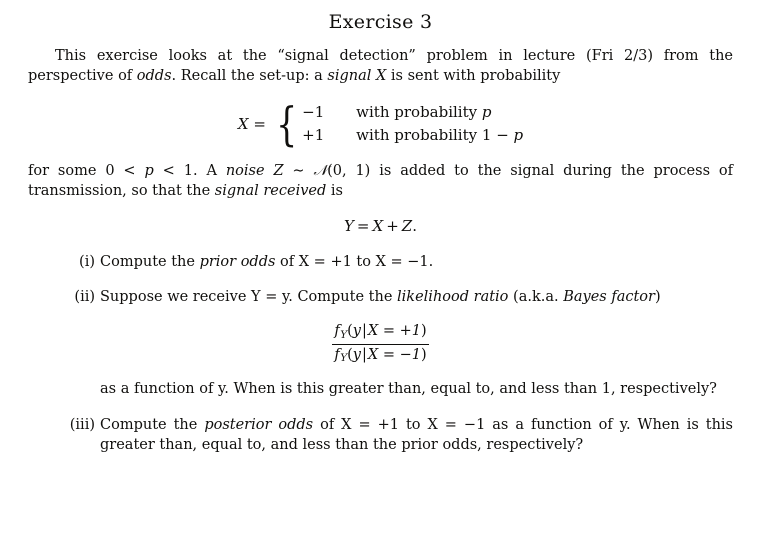 This screenshot has width=761, height=535. What do you see at coordinates (249, 76) in the screenshot?
I see `intro-text-tail: . Recall the set-up: a` at bounding box center [249, 76].